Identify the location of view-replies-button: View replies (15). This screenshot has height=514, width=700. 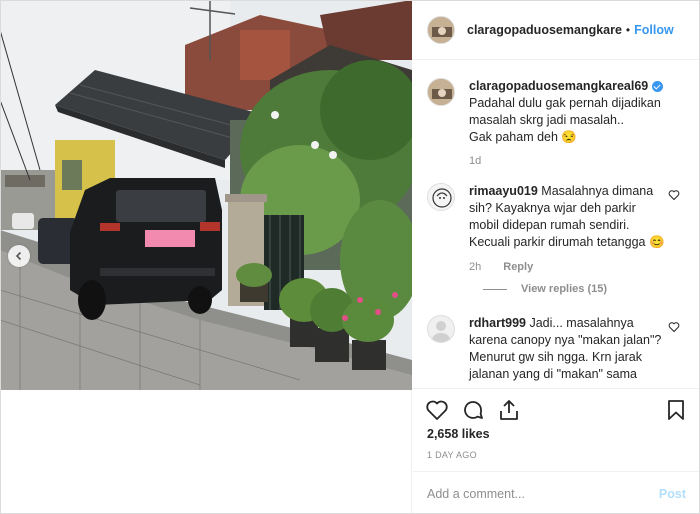
(584, 289).